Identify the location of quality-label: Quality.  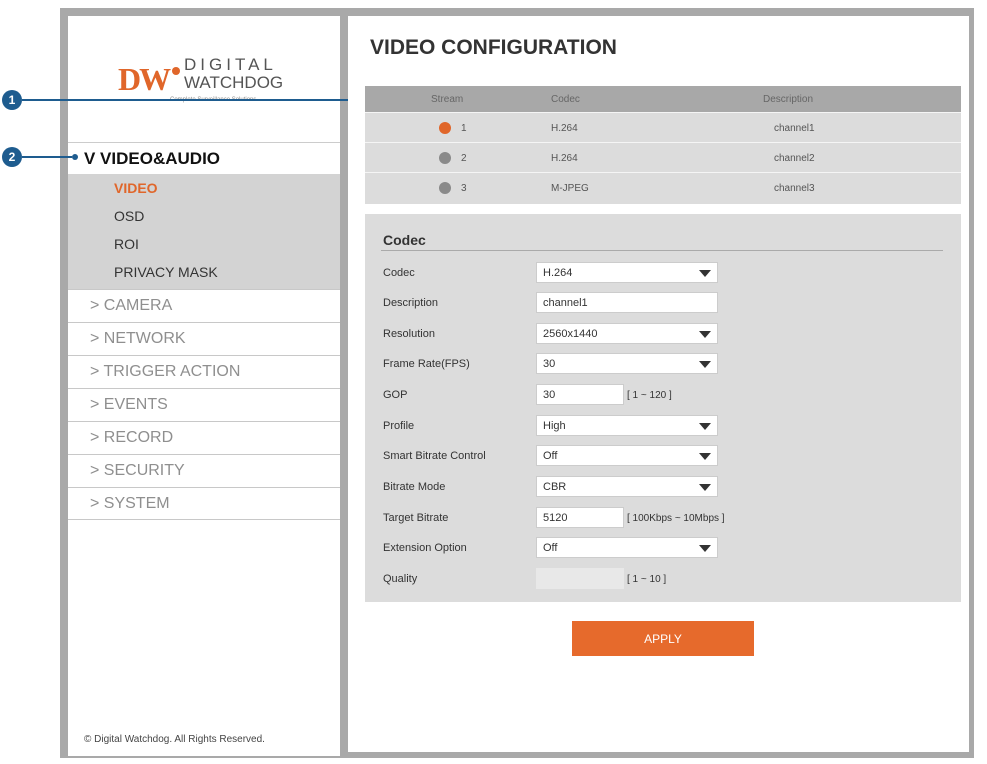
(400, 579).